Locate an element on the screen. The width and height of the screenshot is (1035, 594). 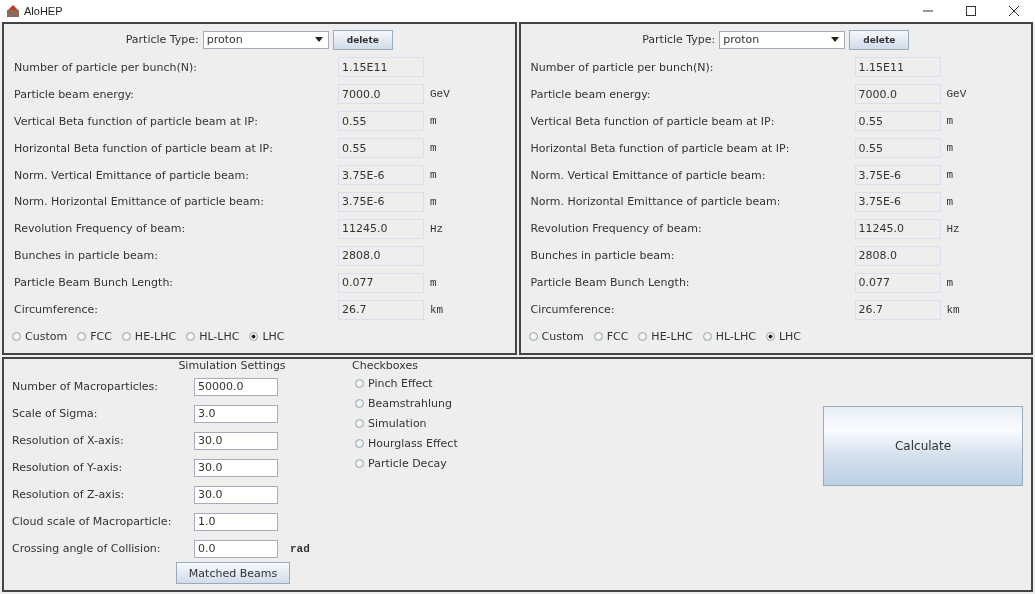
field-label: Cloud scale of Macroparticle: is located at coordinates (92, 521).